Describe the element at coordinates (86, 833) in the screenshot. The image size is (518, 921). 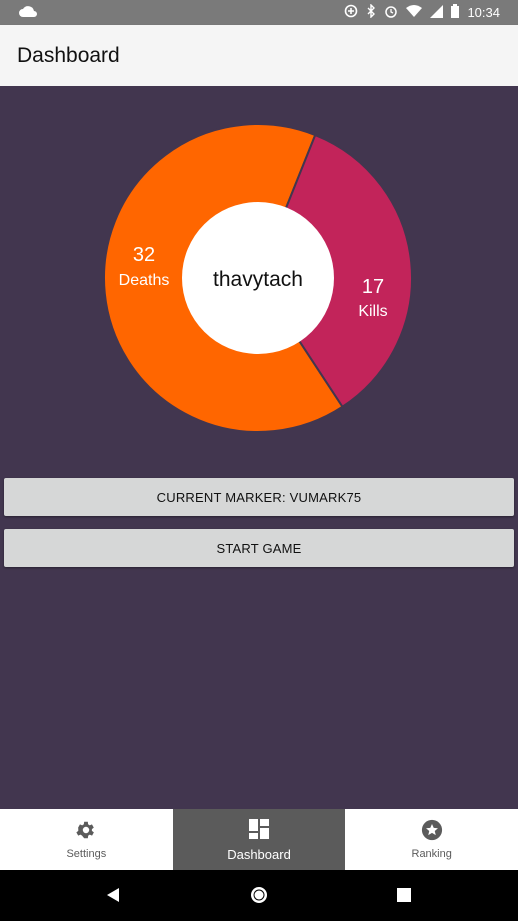
I see `gear-icon` at that location.